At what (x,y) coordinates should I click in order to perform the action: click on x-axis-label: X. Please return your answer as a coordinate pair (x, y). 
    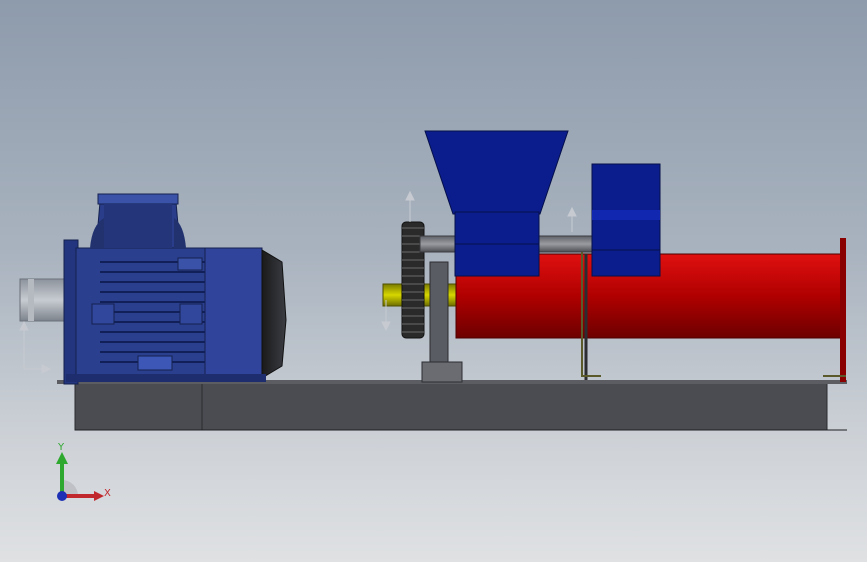
    Looking at the image, I should click on (107, 493).